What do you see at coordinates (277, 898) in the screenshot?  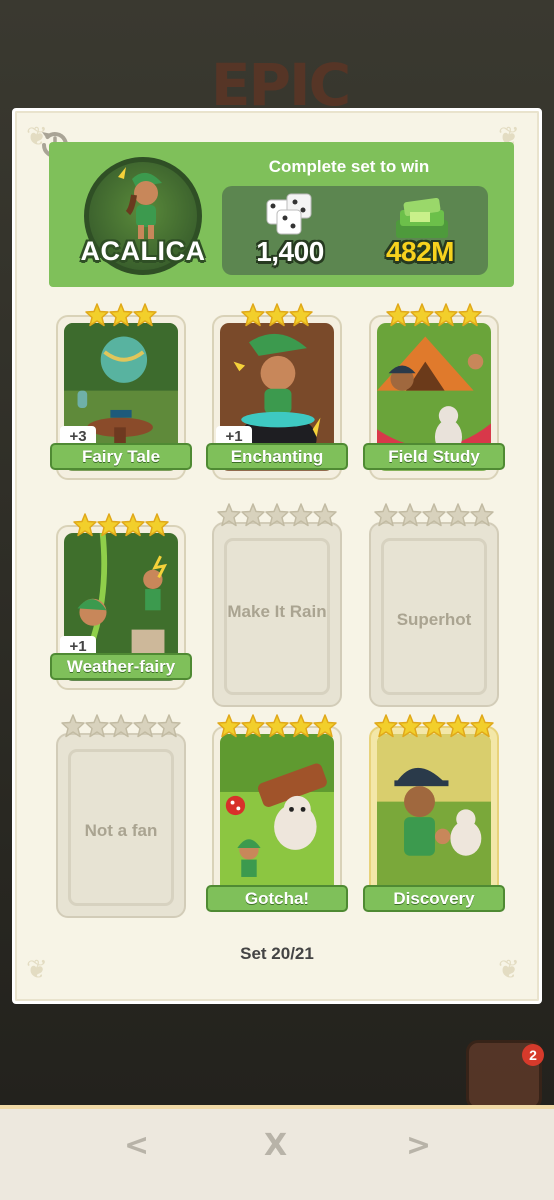 I see `card-name: Gotcha!` at bounding box center [277, 898].